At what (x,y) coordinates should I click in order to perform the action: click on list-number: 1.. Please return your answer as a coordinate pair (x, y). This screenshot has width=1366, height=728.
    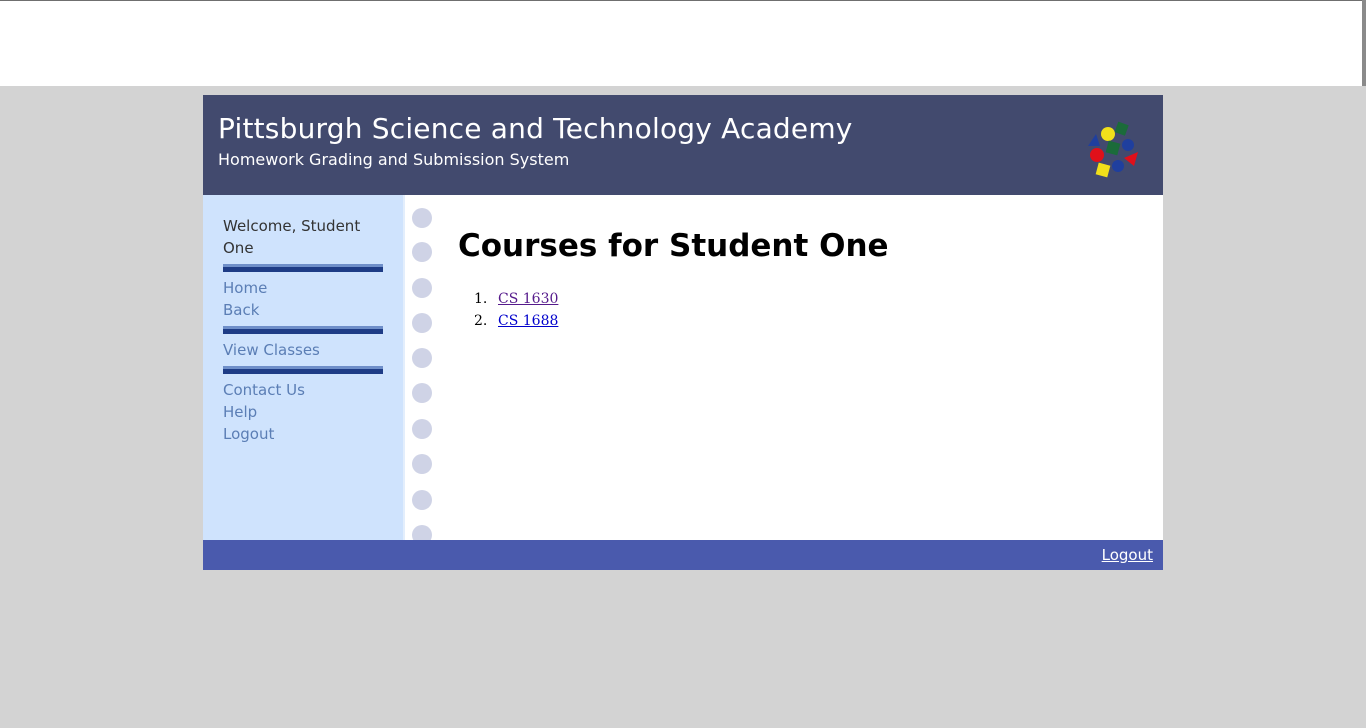
    Looking at the image, I should click on (481, 299).